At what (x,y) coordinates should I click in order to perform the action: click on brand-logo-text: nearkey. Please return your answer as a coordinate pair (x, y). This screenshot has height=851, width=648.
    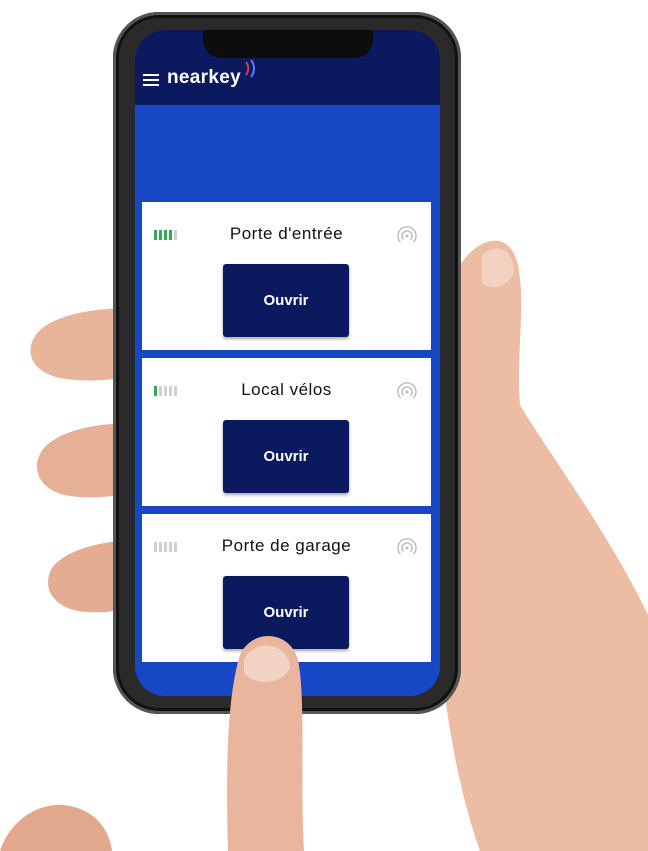
    Looking at the image, I should click on (204, 77).